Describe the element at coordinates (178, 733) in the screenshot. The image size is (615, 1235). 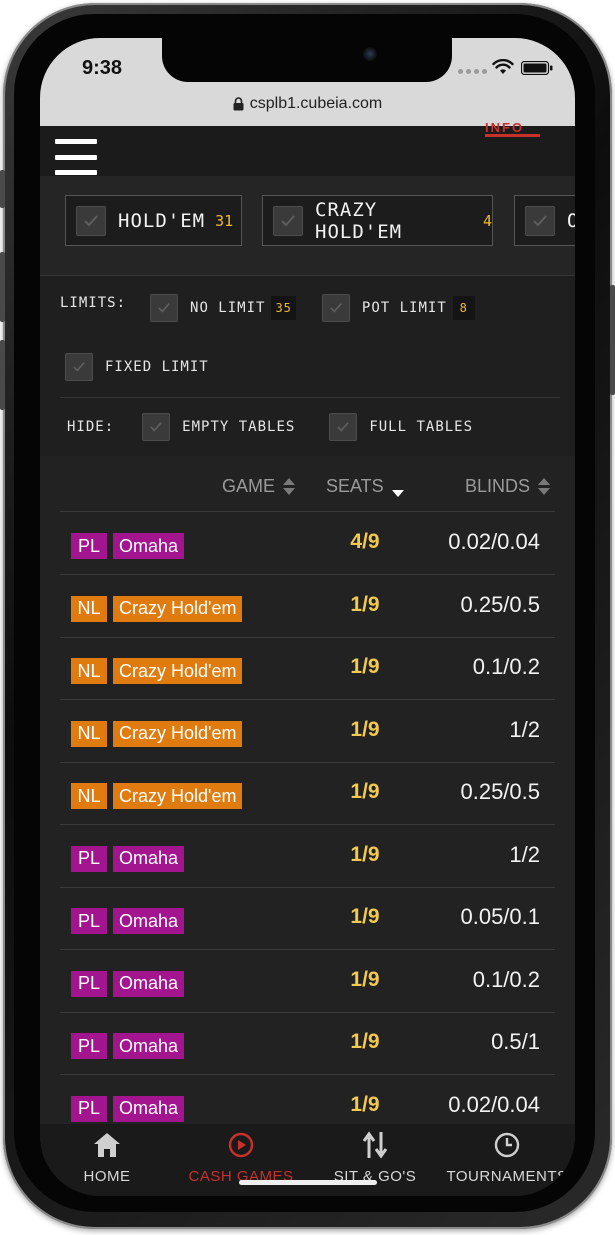
I see `game-badge: Crazy Hold'em` at that location.